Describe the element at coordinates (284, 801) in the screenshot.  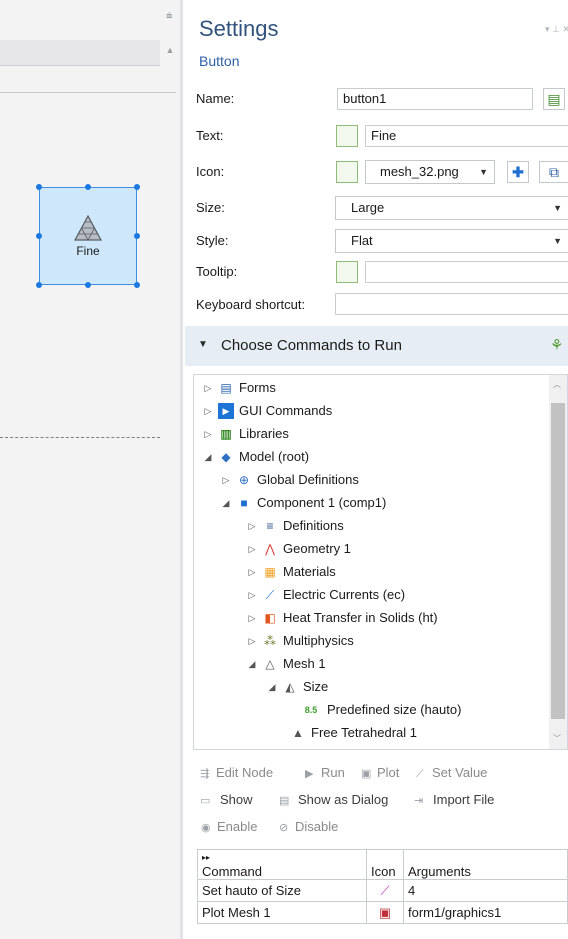
I see `dialog-icon: ▤` at that location.